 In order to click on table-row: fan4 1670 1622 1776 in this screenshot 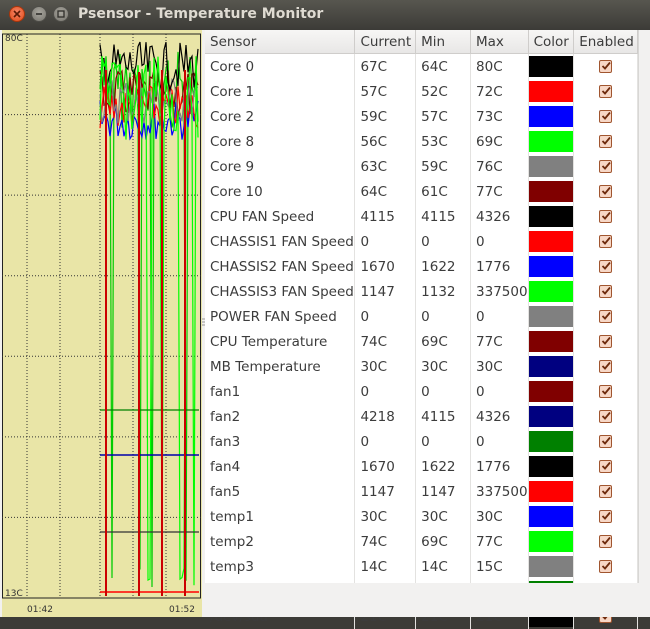, I will do `click(421, 466)`.